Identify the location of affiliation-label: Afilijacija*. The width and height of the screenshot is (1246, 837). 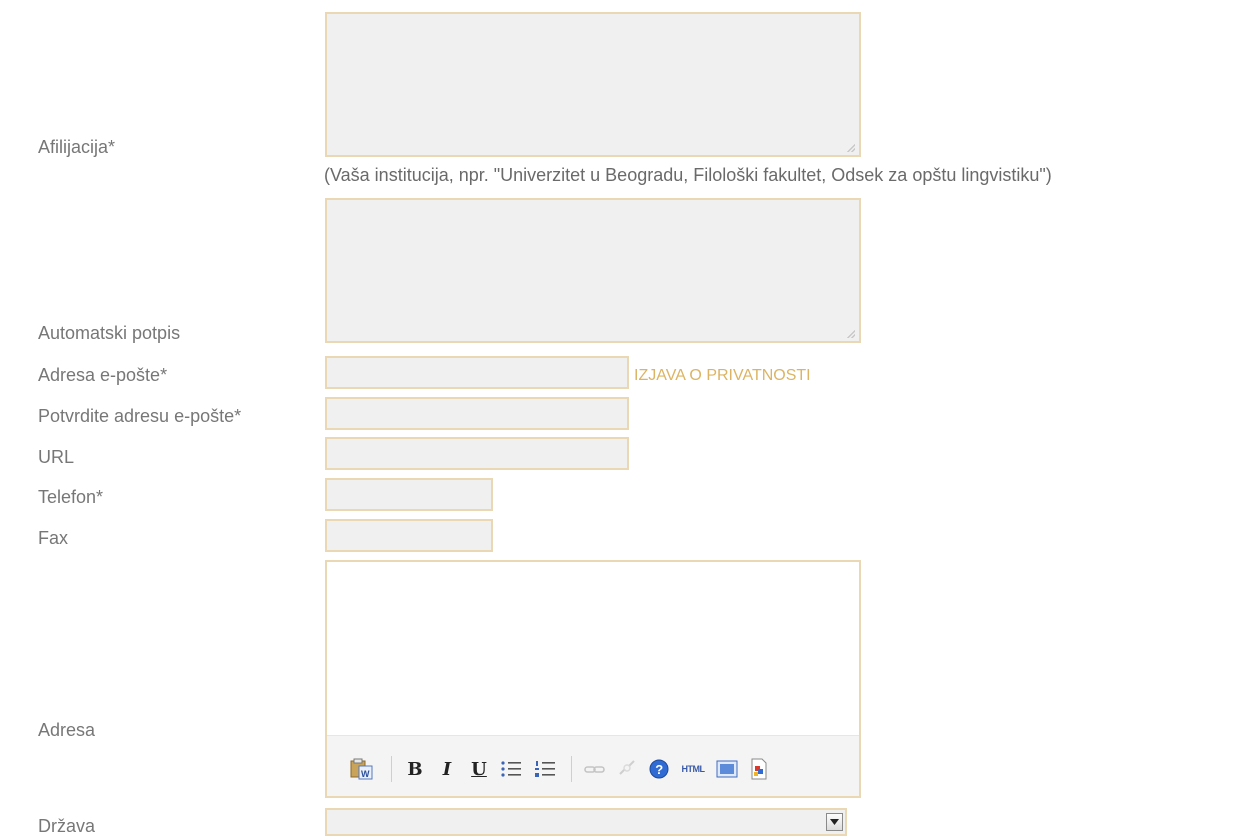
(77, 147).